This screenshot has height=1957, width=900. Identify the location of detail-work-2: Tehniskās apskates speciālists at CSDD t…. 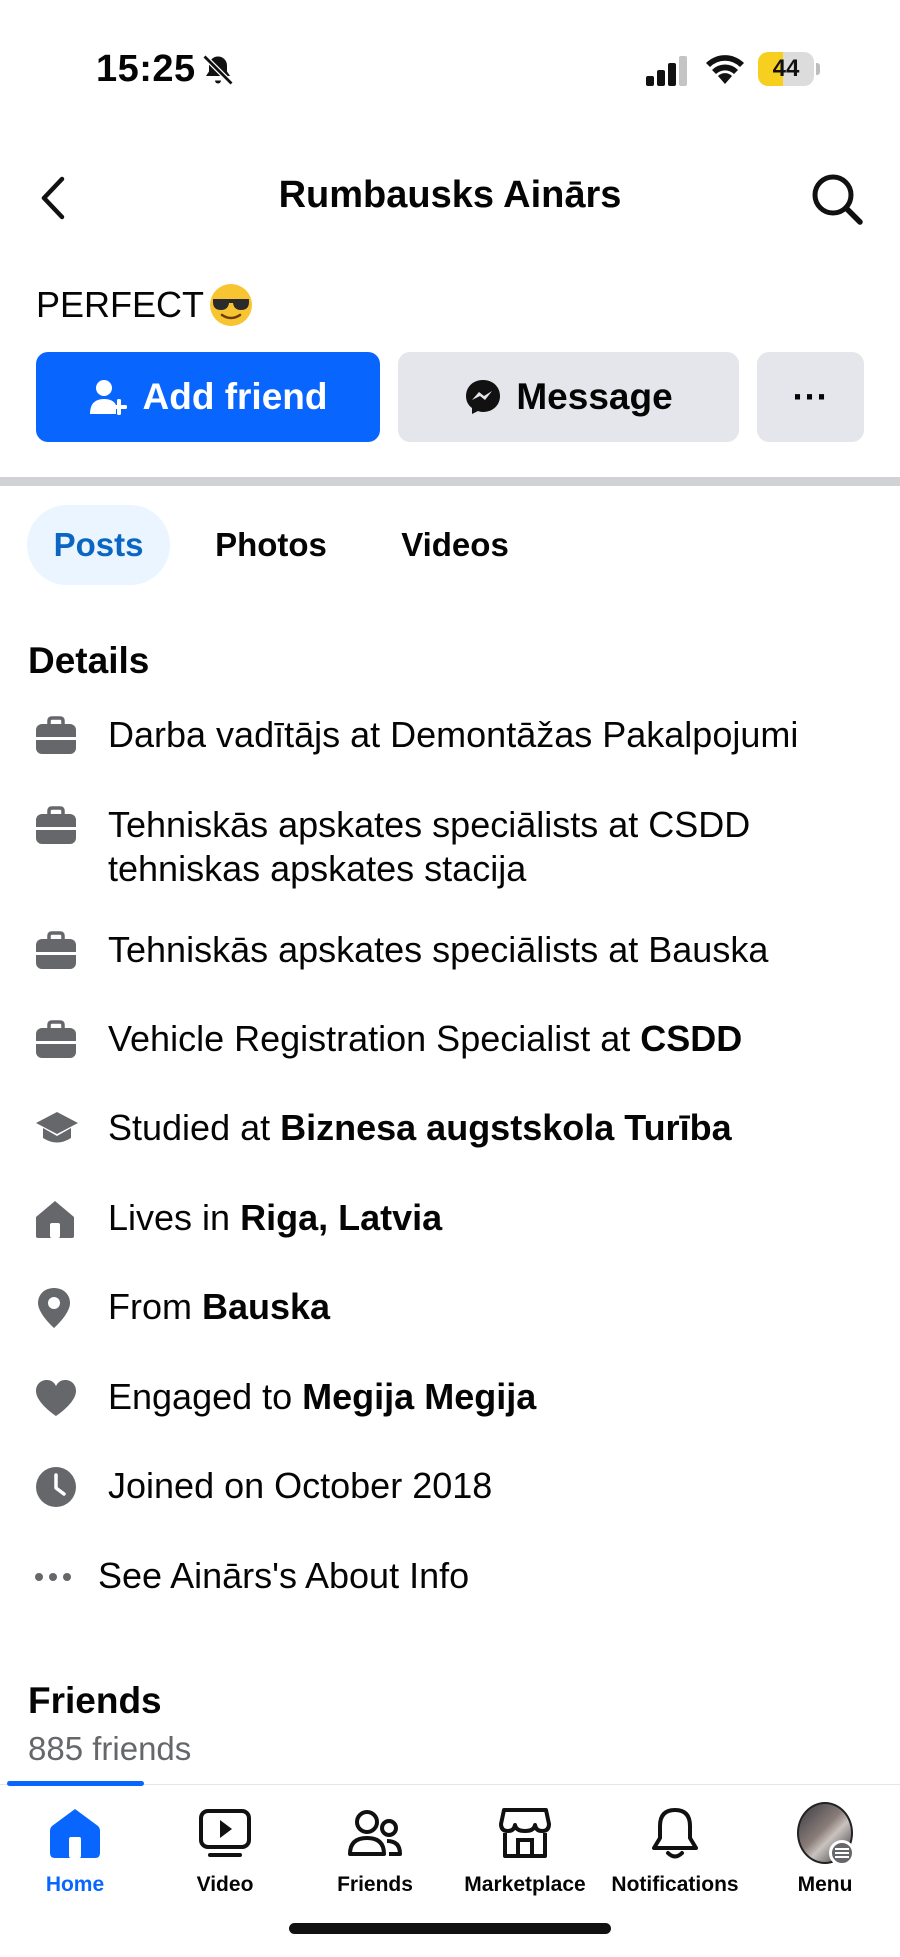
(453, 847).